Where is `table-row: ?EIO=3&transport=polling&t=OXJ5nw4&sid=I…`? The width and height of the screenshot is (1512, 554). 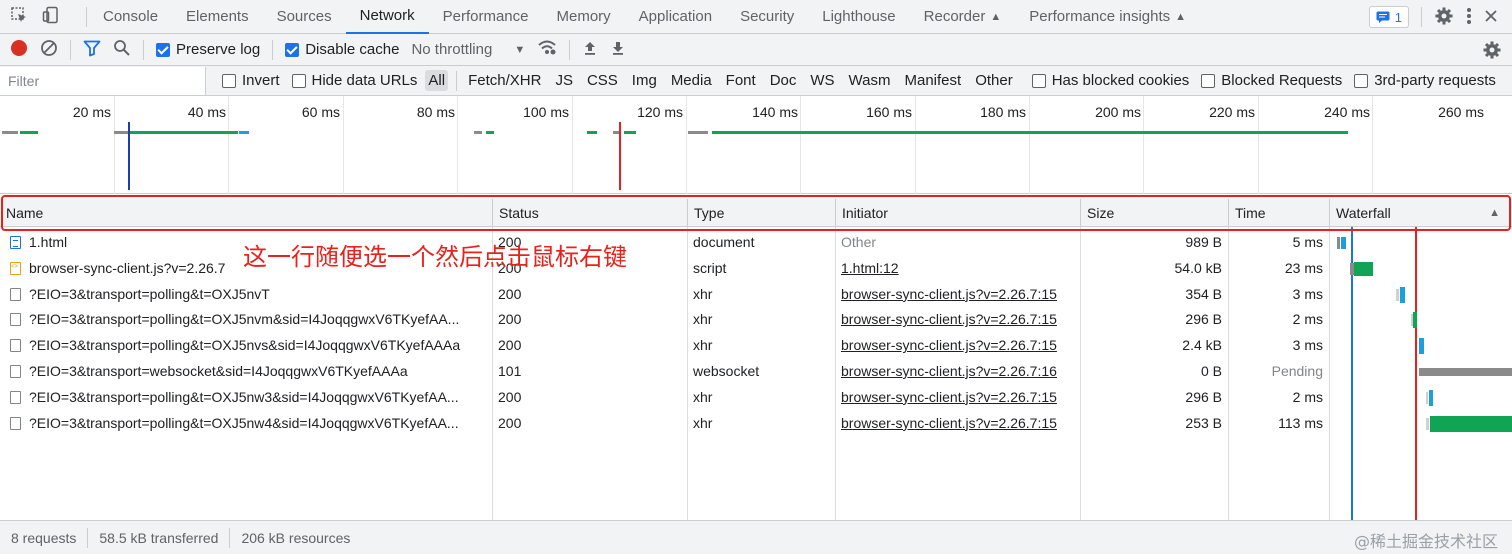
table-row: ?EIO=3&transport=polling&t=OXJ5nw4&sid=I… is located at coordinates (756, 424).